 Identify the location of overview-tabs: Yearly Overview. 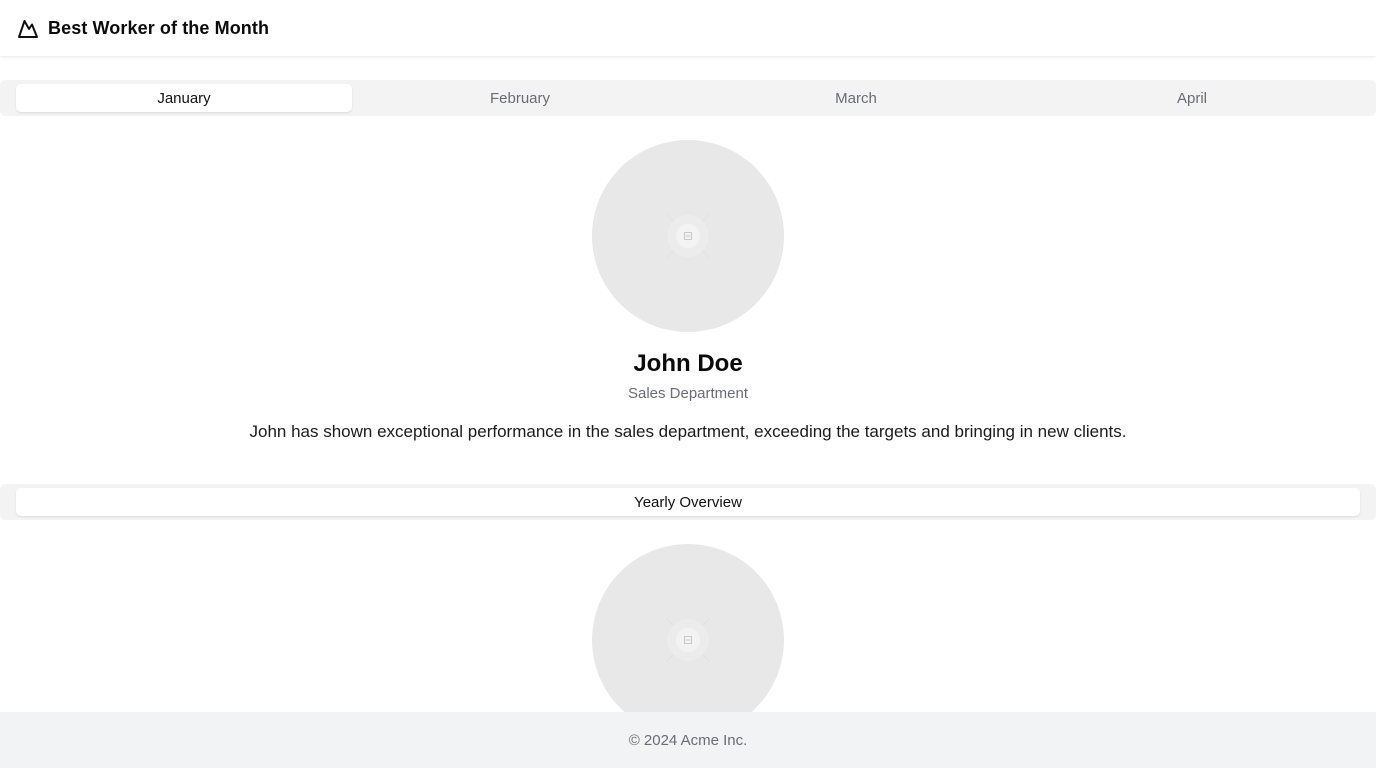
(688, 502).